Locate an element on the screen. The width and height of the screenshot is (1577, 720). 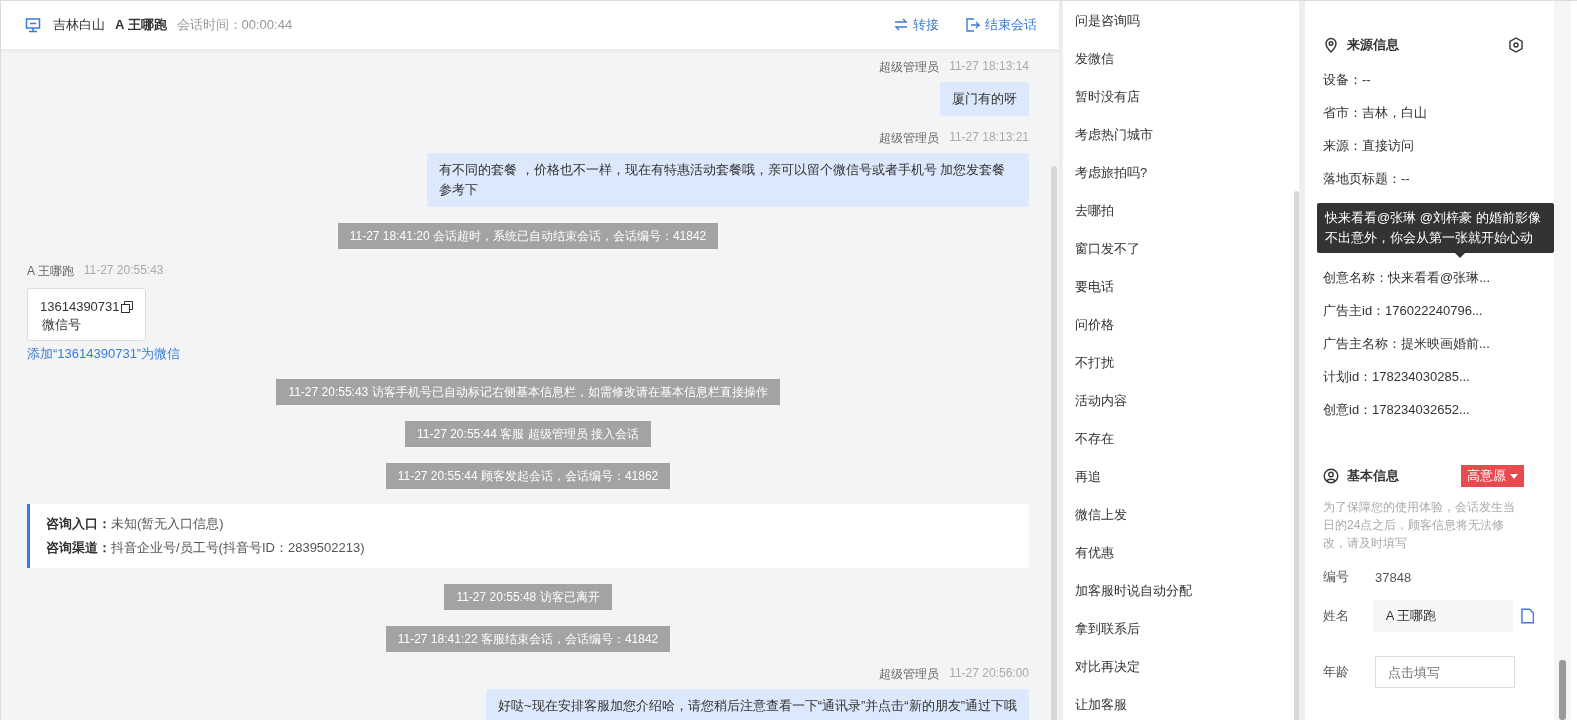
quick-reply-item: 去哪拍 is located at coordinates (1175, 211).